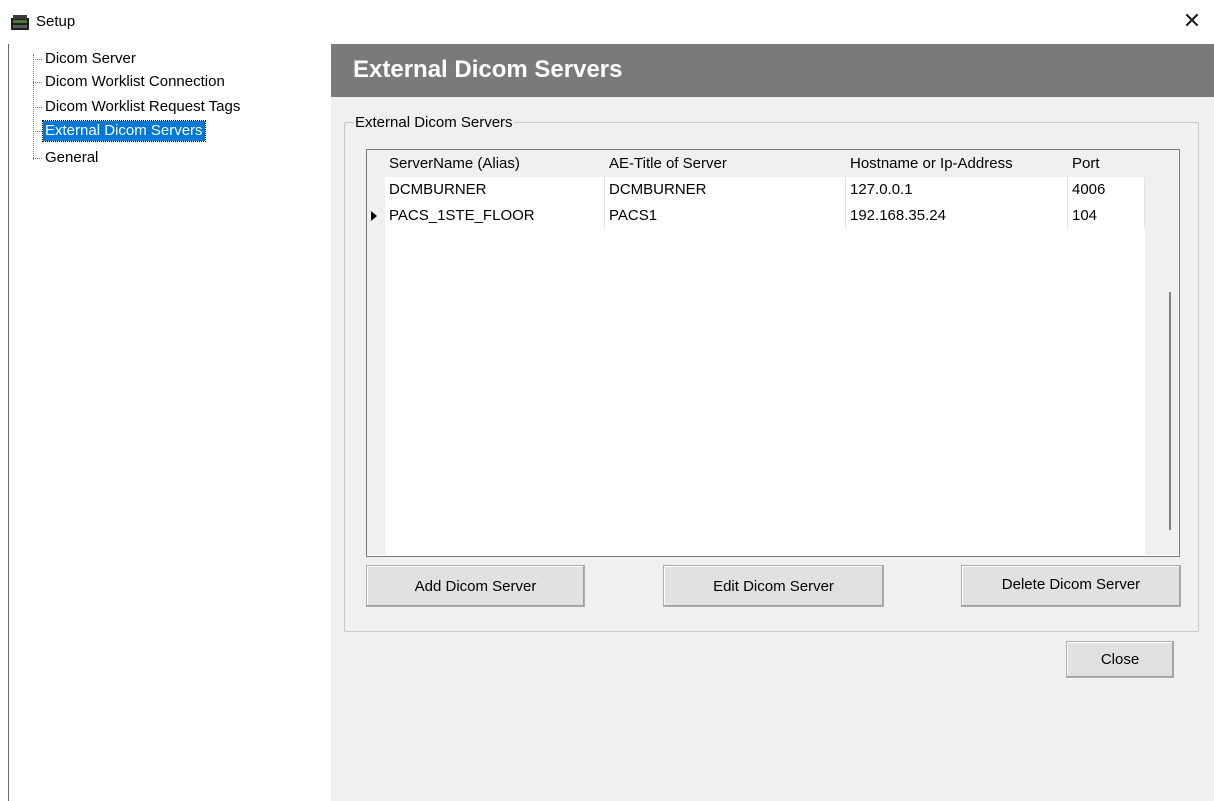 The height and width of the screenshot is (801, 1214). I want to click on app-icon, so click(20, 22).